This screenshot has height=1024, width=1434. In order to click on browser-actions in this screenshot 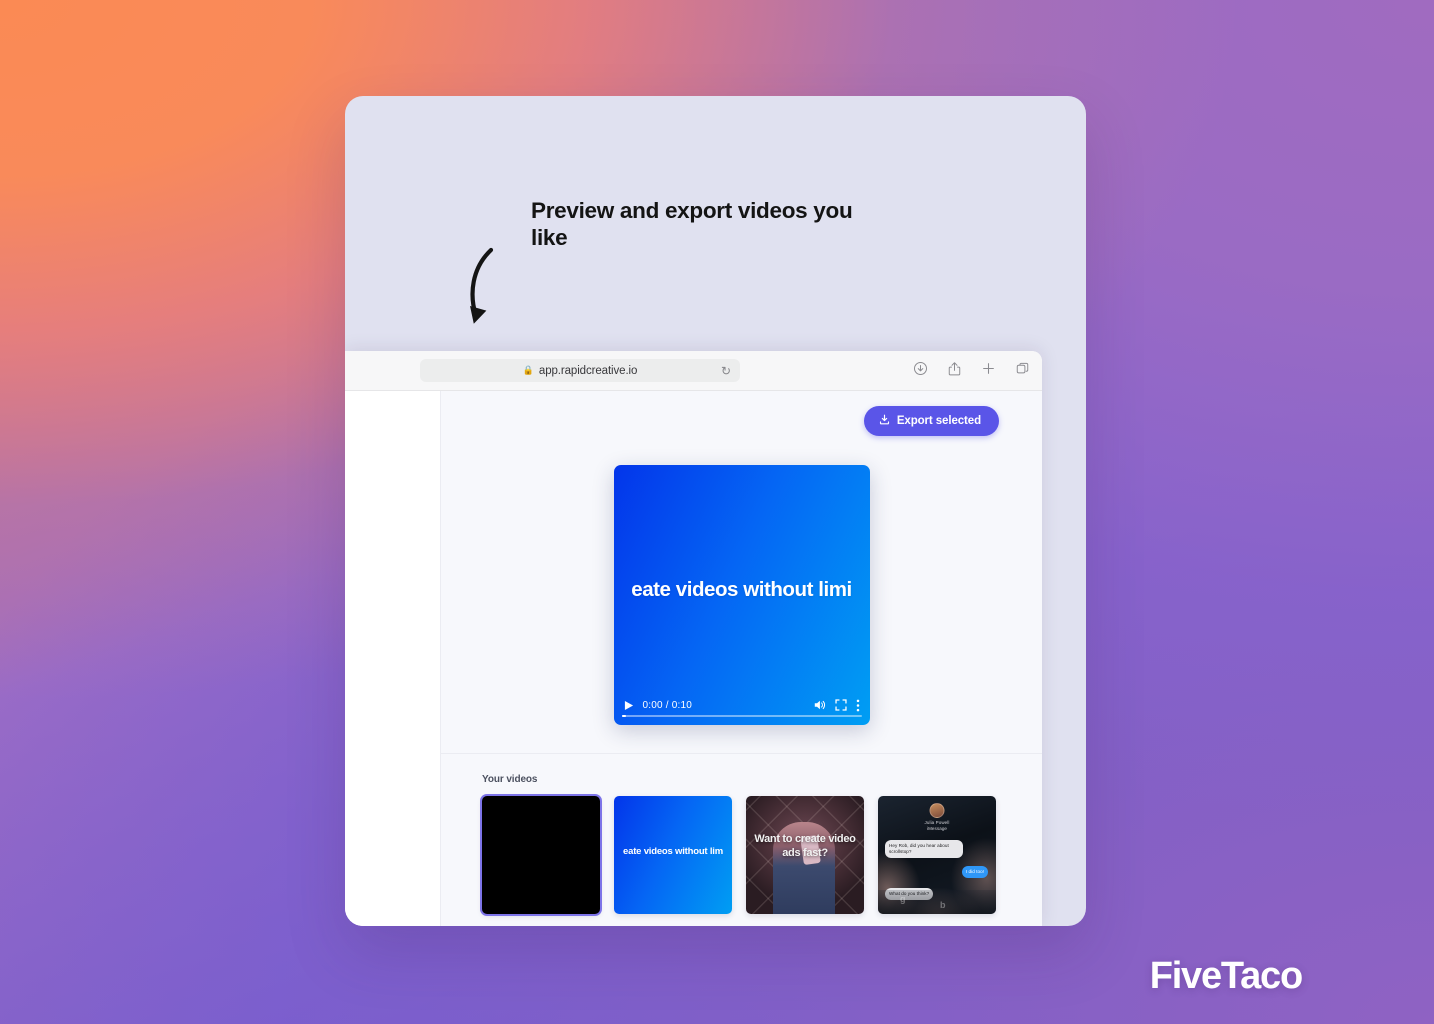, I will do `click(971, 371)`.